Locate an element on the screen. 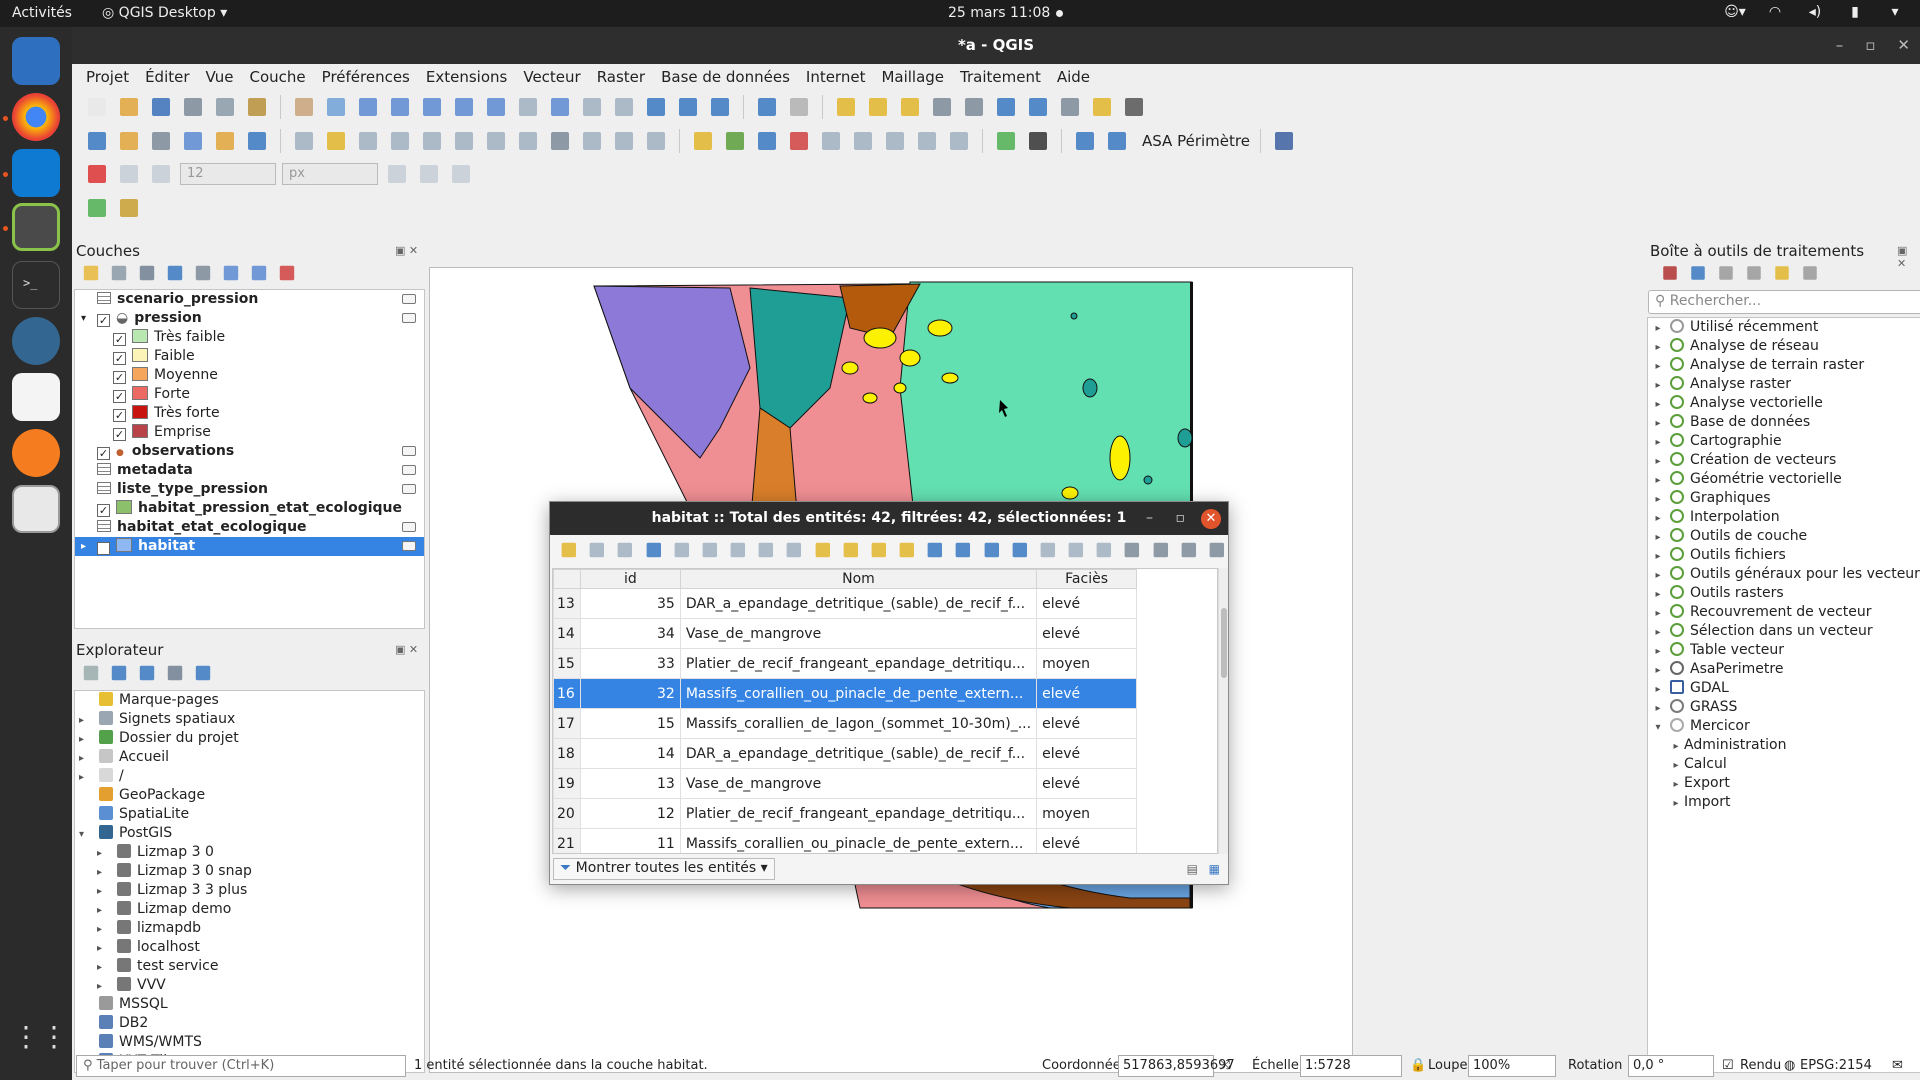  properties-icon is located at coordinates (203, 673).